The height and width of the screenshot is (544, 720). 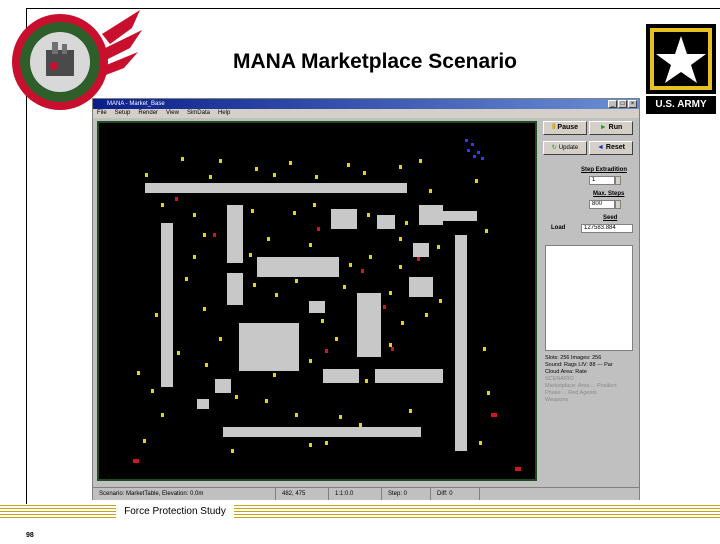 What do you see at coordinates (559, 379) in the screenshot?
I see `stats-faint-1: SCENARIO` at bounding box center [559, 379].